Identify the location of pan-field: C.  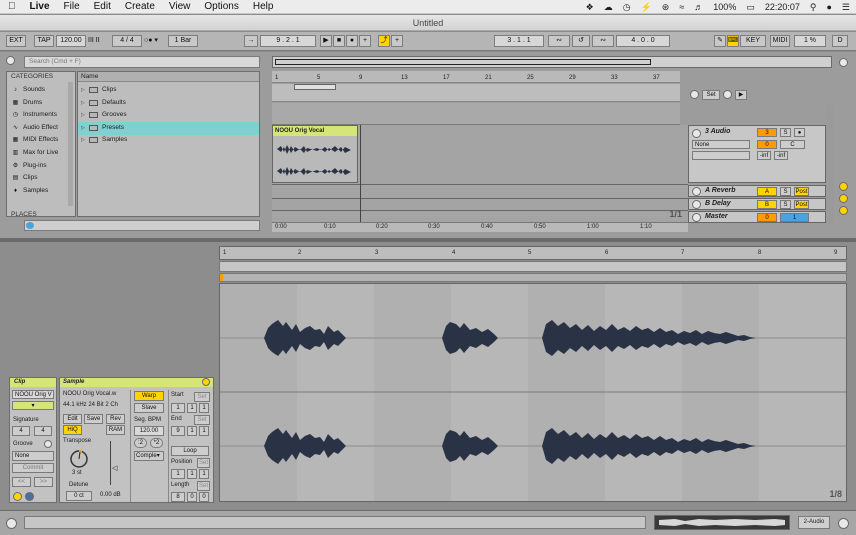
(792, 144).